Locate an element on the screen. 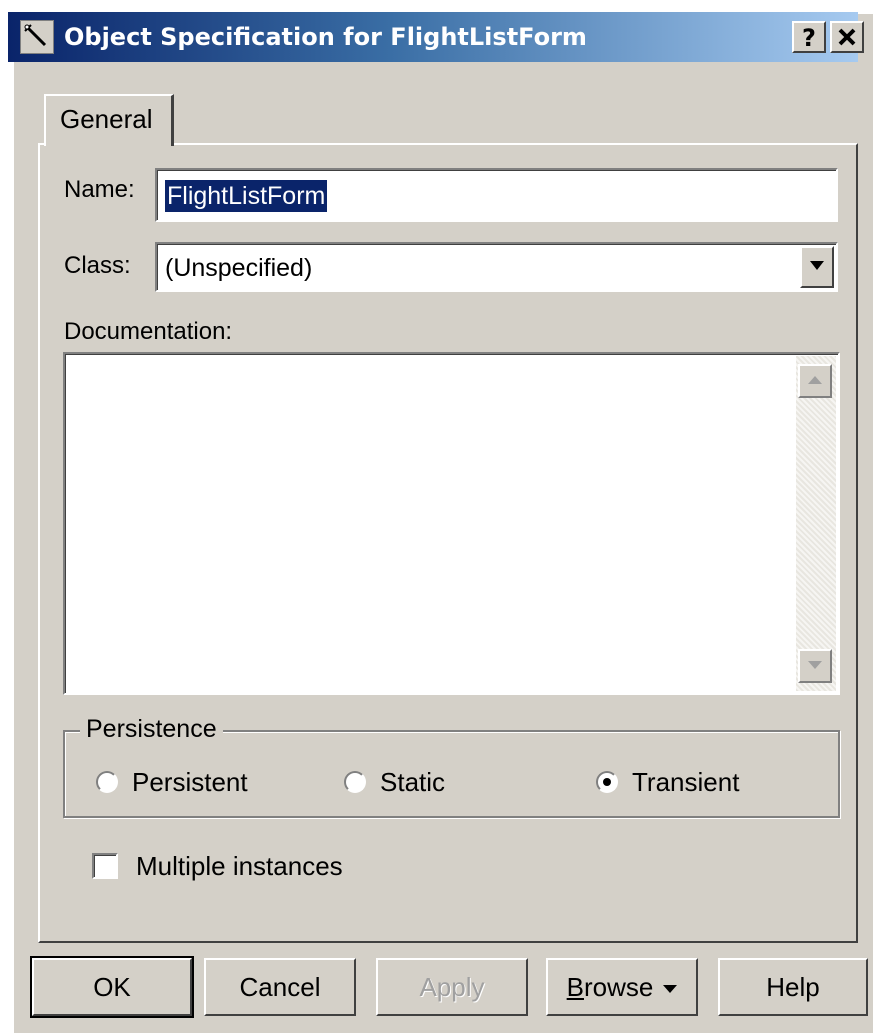 This screenshot has height=1033, width=873. help-dialog-button: Help is located at coordinates (793, 987).